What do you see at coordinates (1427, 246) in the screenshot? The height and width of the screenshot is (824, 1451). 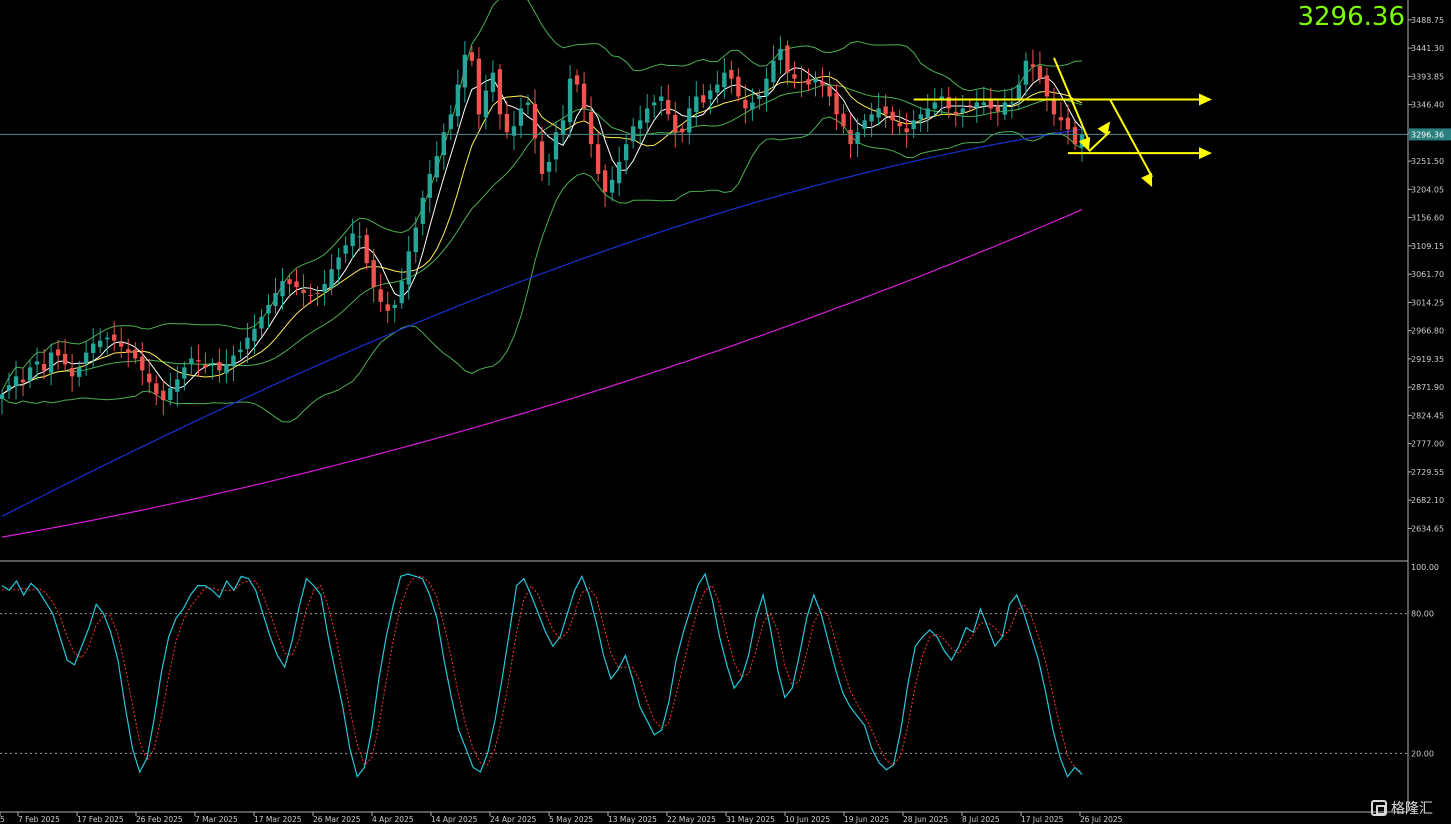 I see `price-tick-label: 3109.15` at bounding box center [1427, 246].